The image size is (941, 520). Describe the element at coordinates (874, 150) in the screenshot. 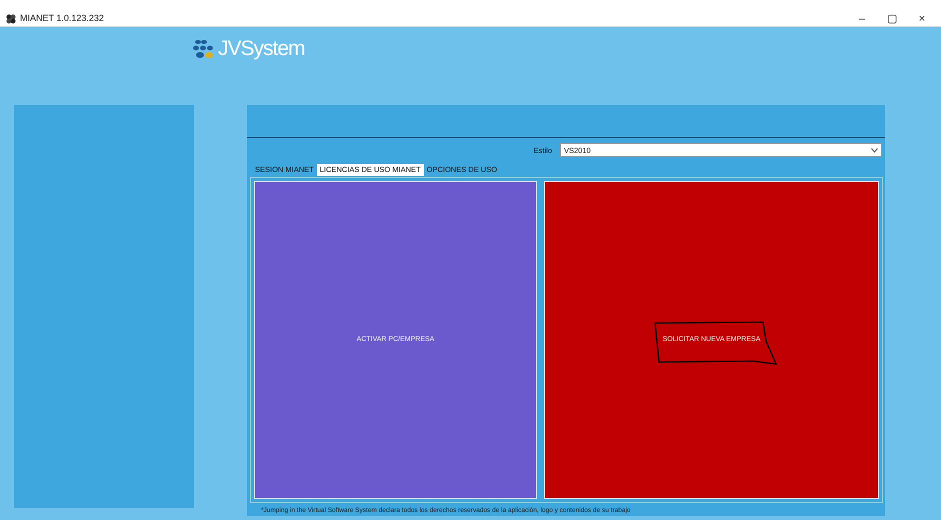

I see `chevron-down-icon` at that location.